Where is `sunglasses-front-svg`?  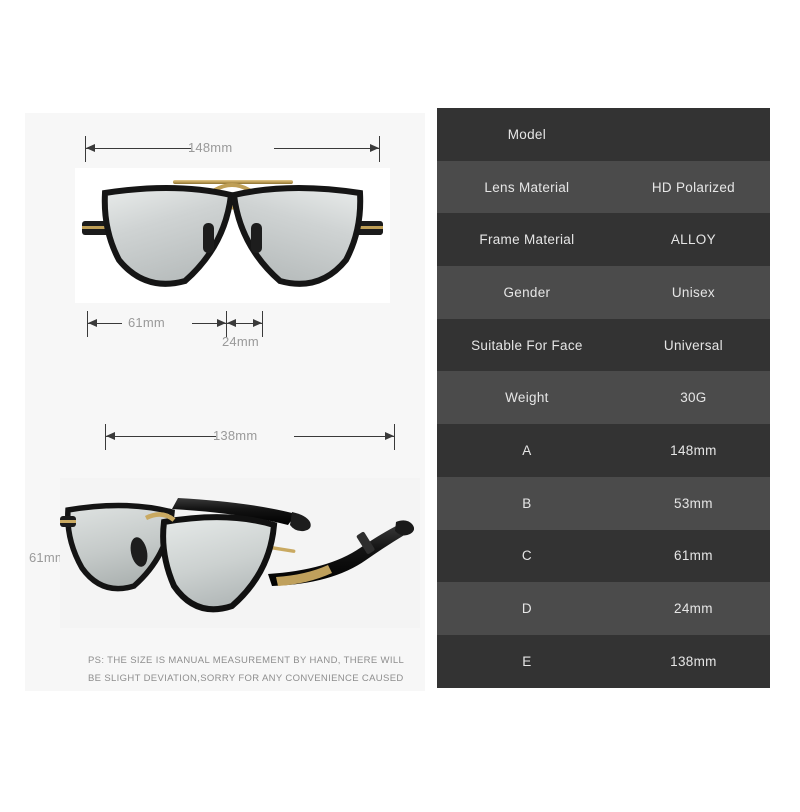 sunglasses-front-svg is located at coordinates (232, 235).